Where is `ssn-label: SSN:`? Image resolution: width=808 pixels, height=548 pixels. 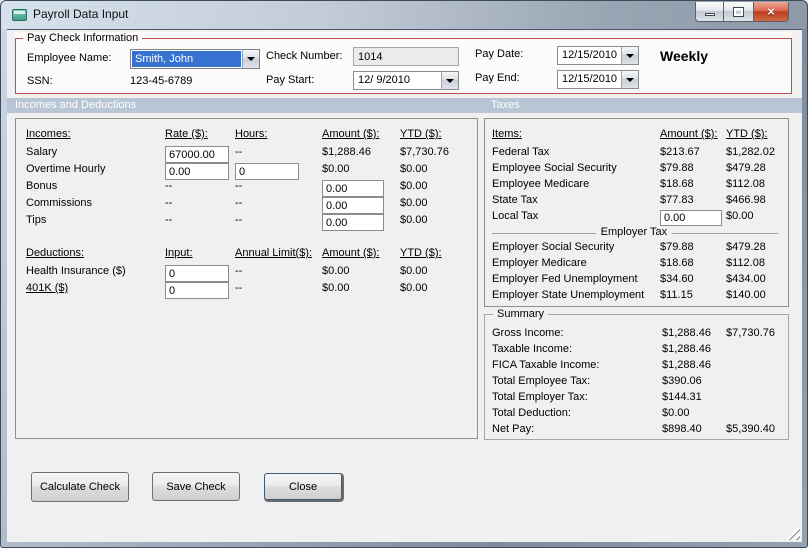 ssn-label: SSN: is located at coordinates (40, 81).